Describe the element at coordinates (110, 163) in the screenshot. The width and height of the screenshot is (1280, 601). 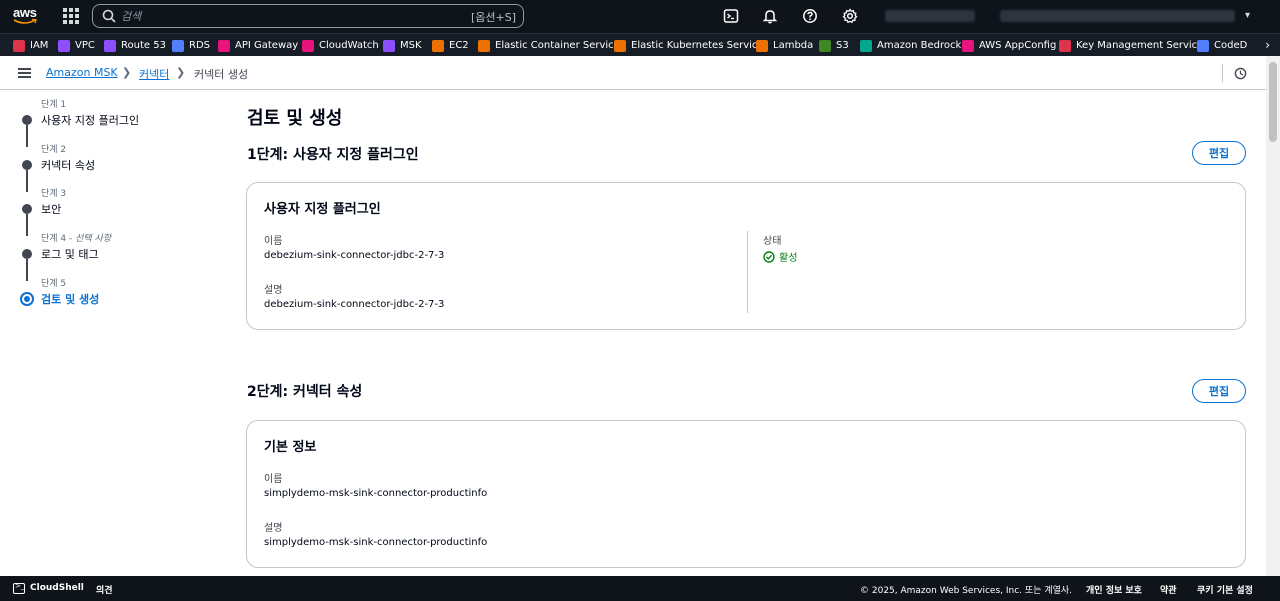
I see `step-2: 단계 2 커넥터 속성` at that location.